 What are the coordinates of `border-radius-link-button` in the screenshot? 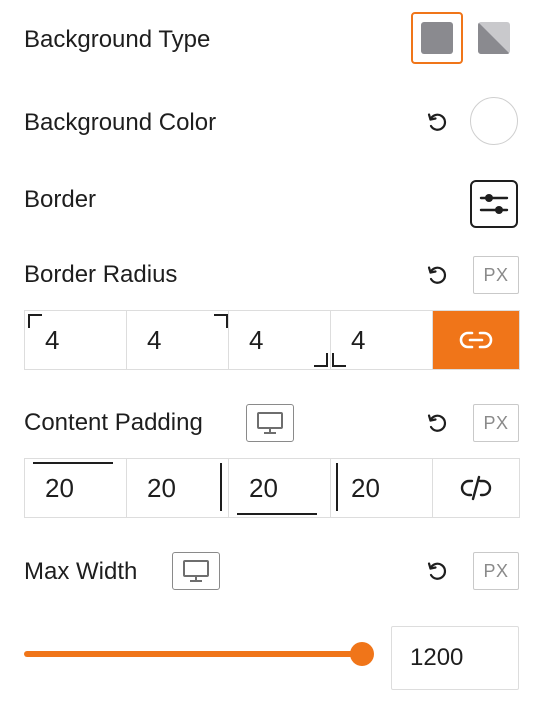 It's located at (476, 340).